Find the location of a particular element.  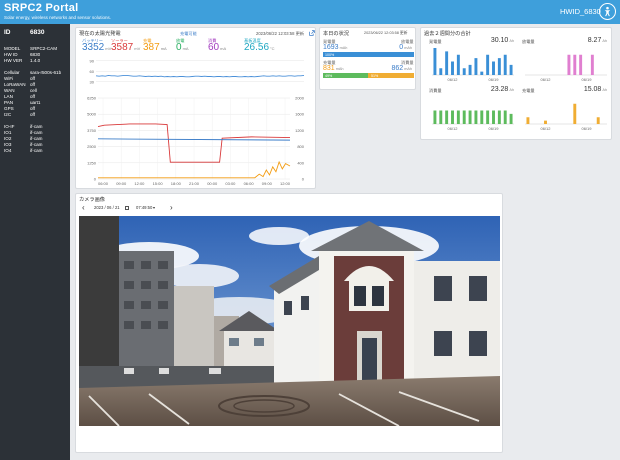

power-left-tick: 0 is located at coordinates (95, 179).